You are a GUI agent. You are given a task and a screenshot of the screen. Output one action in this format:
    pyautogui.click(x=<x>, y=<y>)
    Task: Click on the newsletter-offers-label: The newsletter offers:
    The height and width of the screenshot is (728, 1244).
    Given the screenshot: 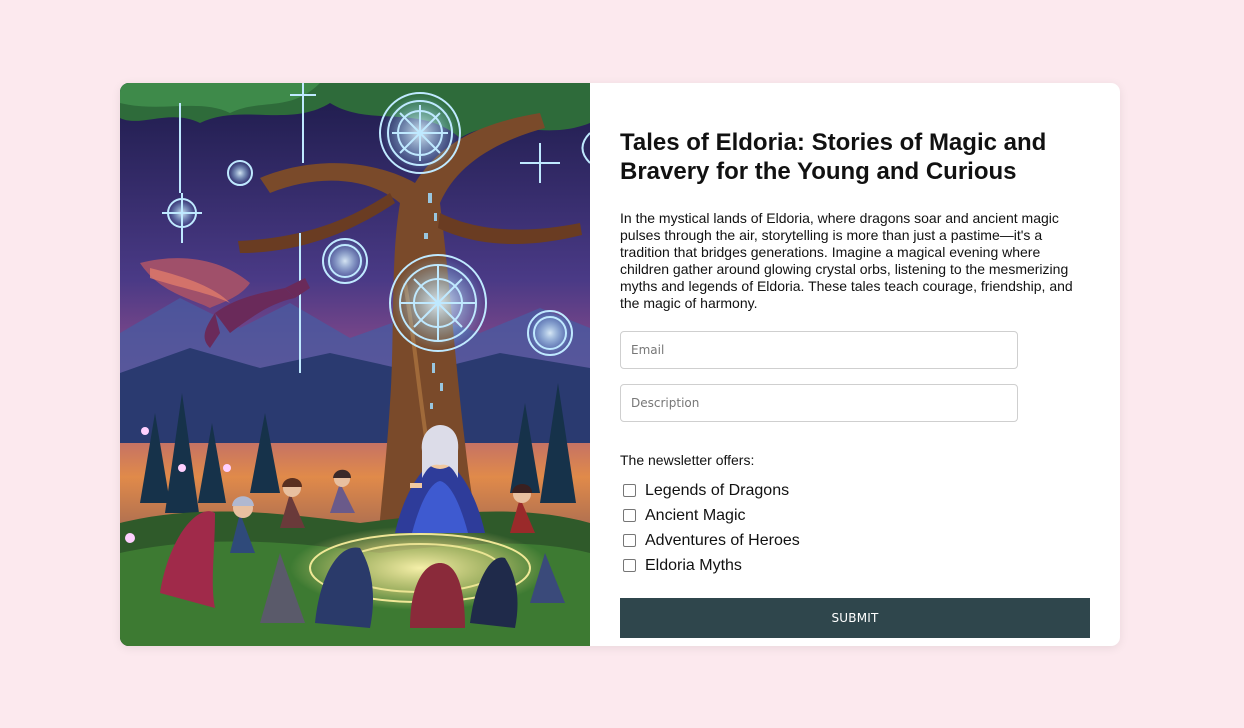 What is the action you would take?
    pyautogui.click(x=687, y=460)
    